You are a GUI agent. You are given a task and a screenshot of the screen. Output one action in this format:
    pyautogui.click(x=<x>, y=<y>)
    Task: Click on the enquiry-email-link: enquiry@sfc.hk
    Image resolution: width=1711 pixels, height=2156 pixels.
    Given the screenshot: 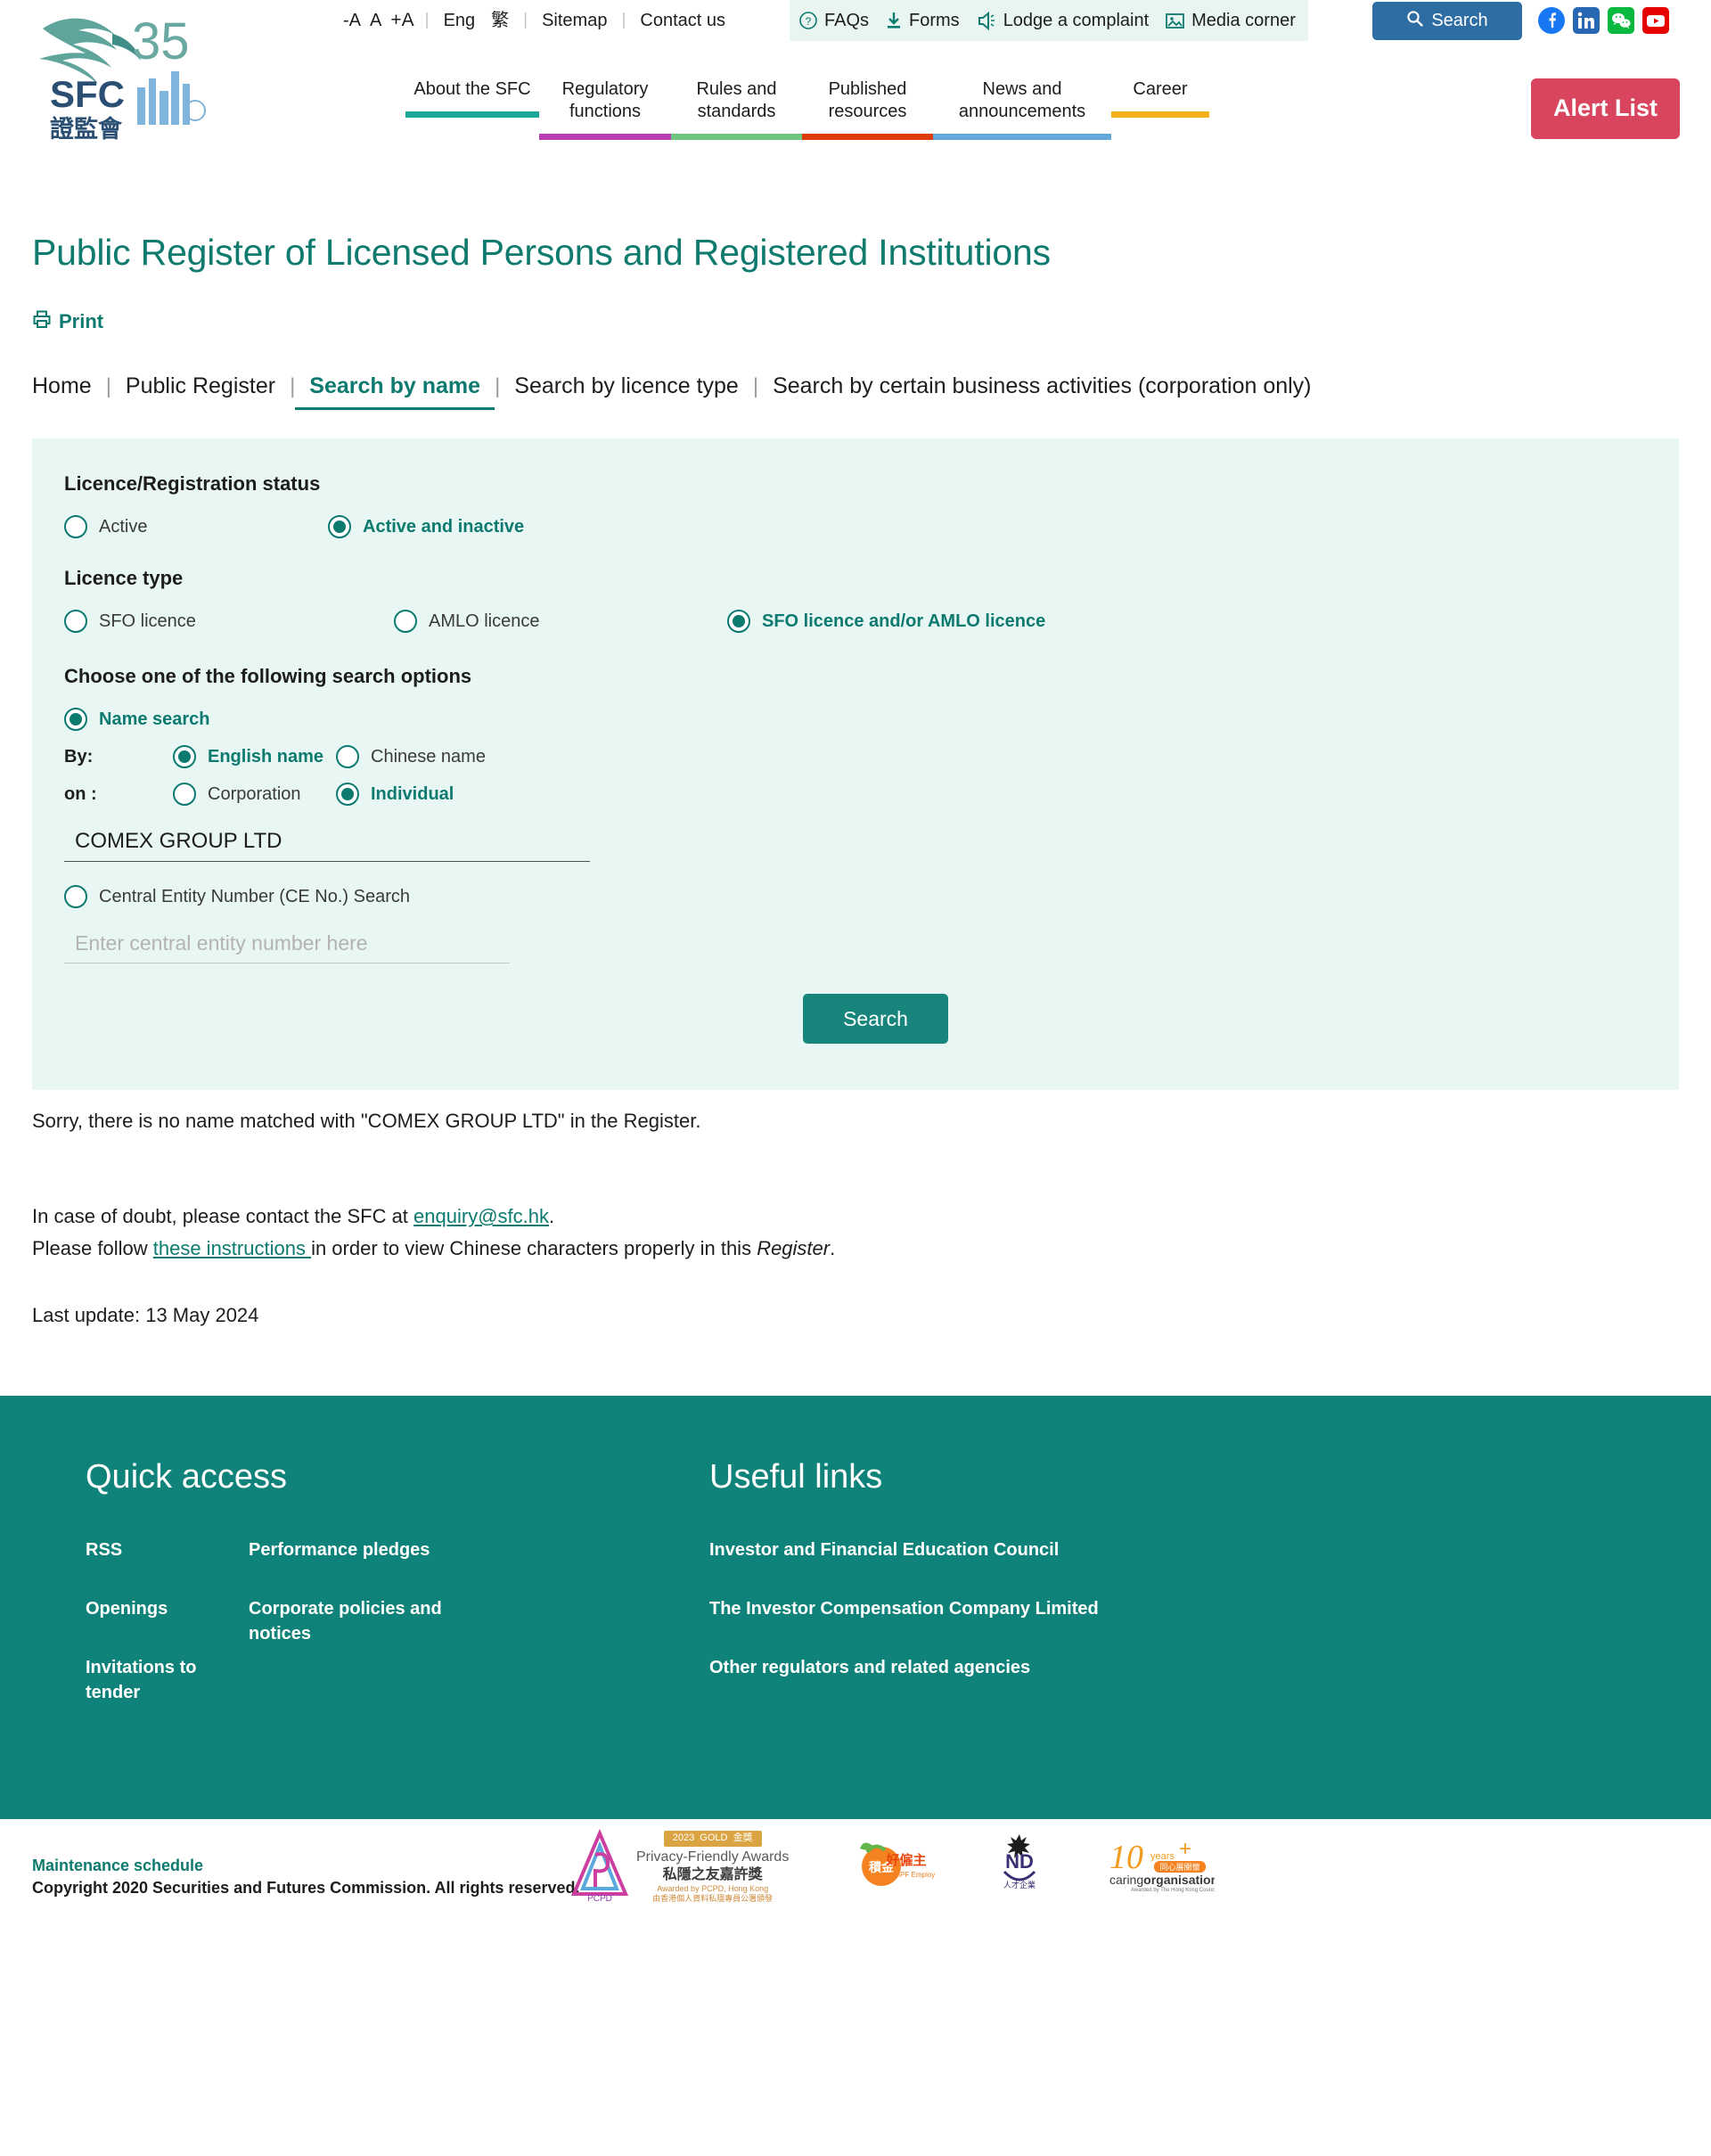 What is the action you would take?
    pyautogui.click(x=481, y=1216)
    